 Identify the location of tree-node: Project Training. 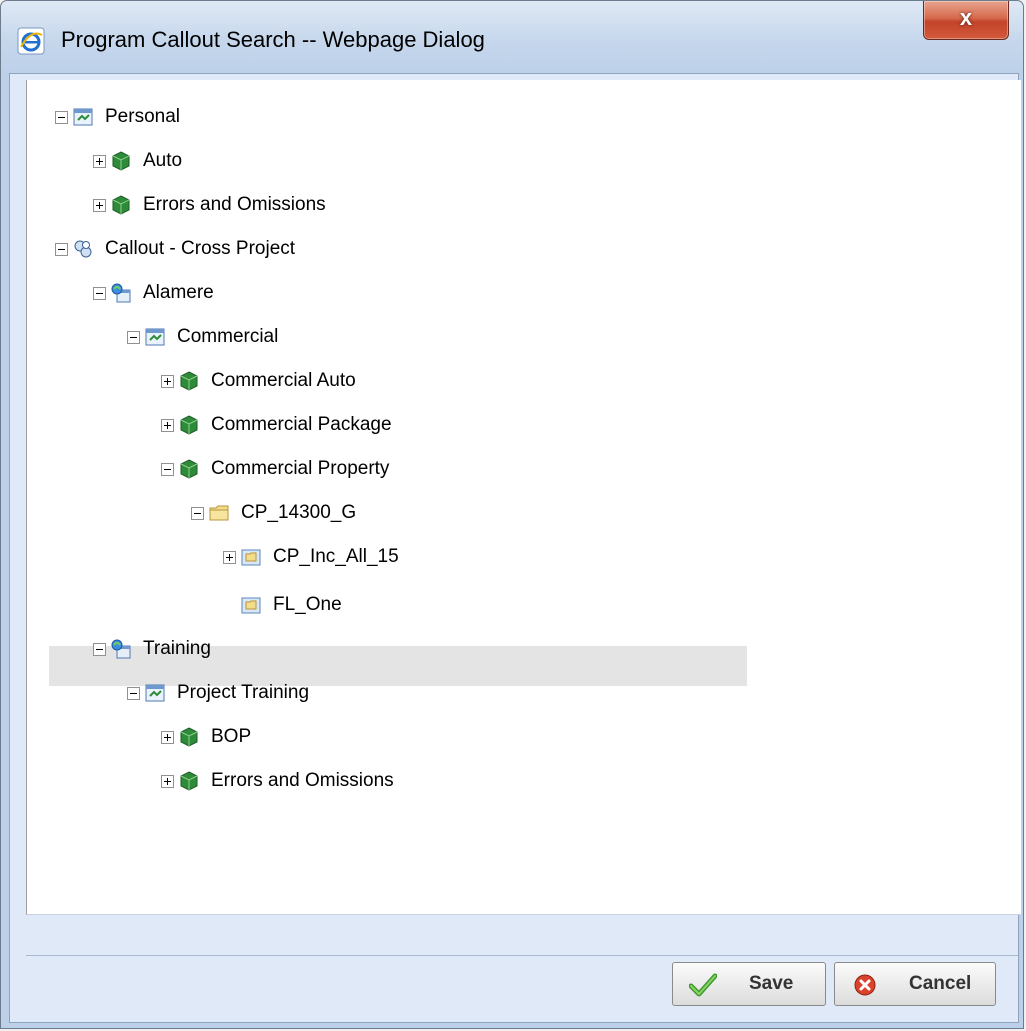
(218, 693).